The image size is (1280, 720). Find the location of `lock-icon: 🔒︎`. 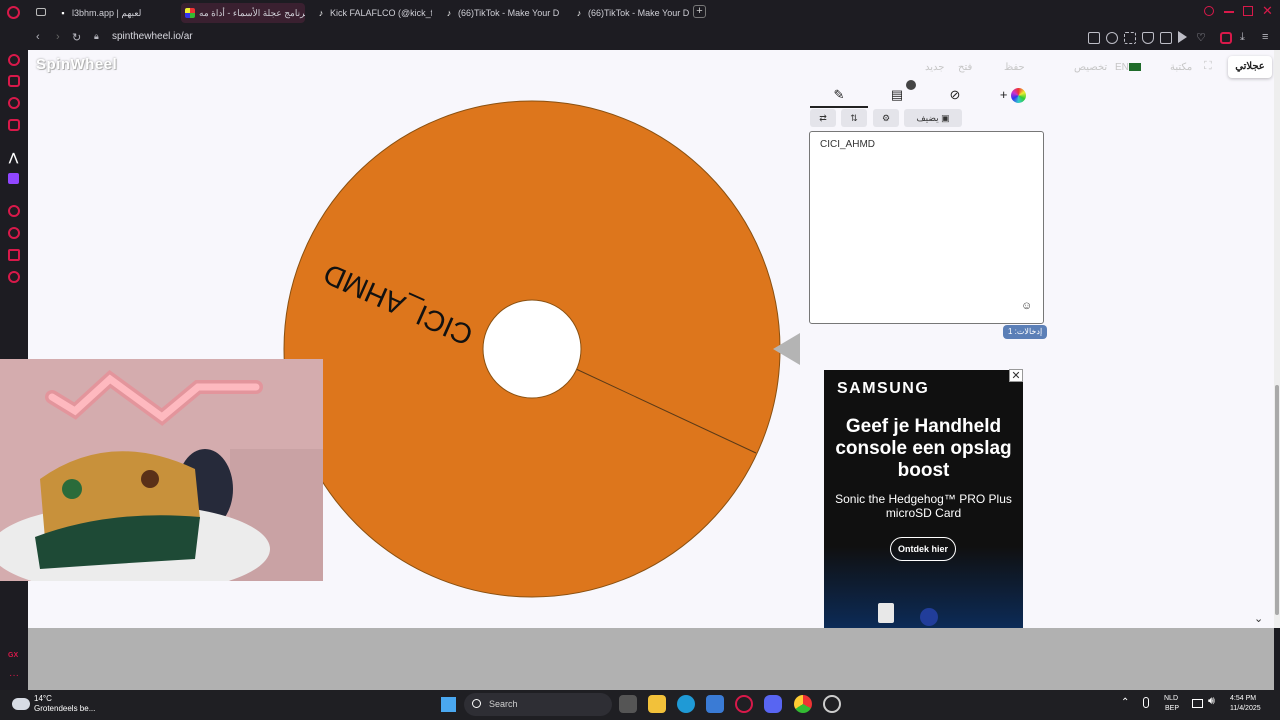

lock-icon: 🔒︎ is located at coordinates (96, 36).